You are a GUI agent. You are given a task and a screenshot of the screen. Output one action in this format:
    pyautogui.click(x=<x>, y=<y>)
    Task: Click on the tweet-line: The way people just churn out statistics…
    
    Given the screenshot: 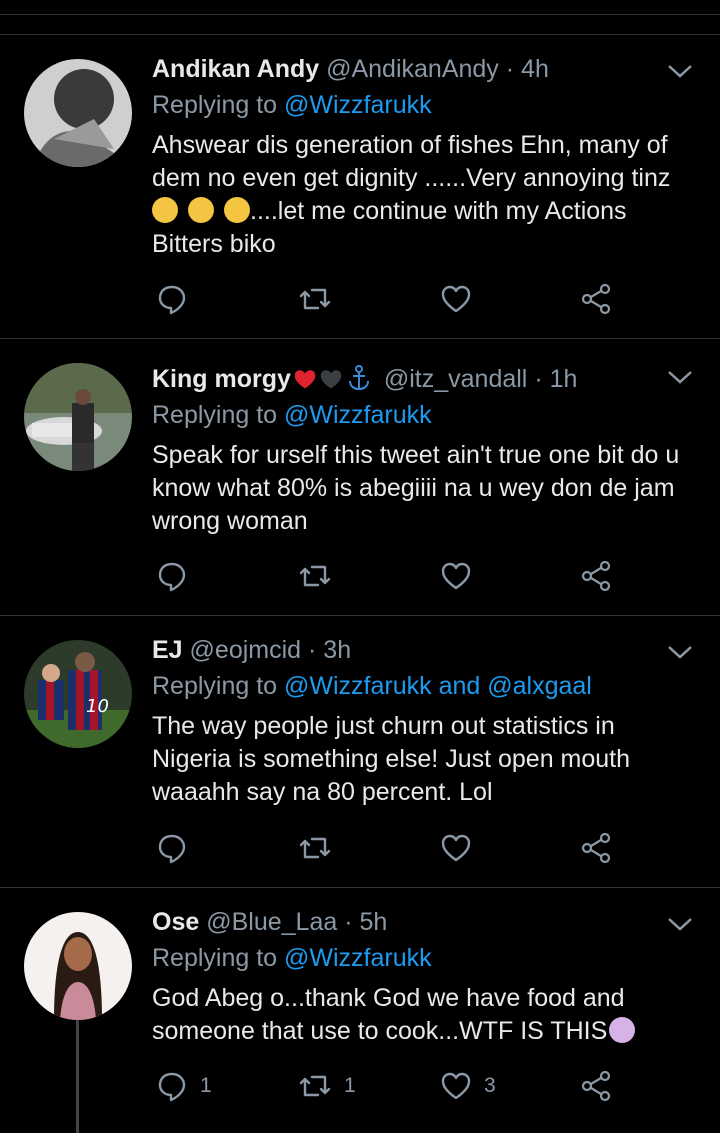 What is the action you would take?
    pyautogui.click(x=383, y=726)
    